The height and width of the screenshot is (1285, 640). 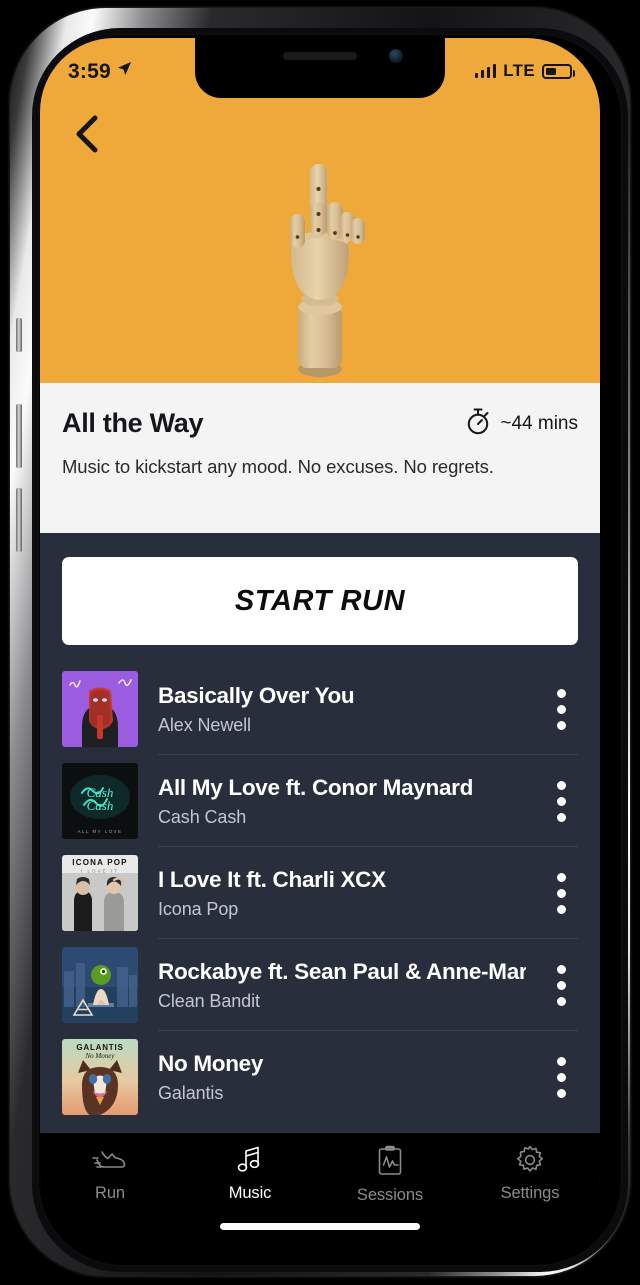 What do you see at coordinates (539, 423) in the screenshot?
I see `playlist-duration-label: ~44 mins` at bounding box center [539, 423].